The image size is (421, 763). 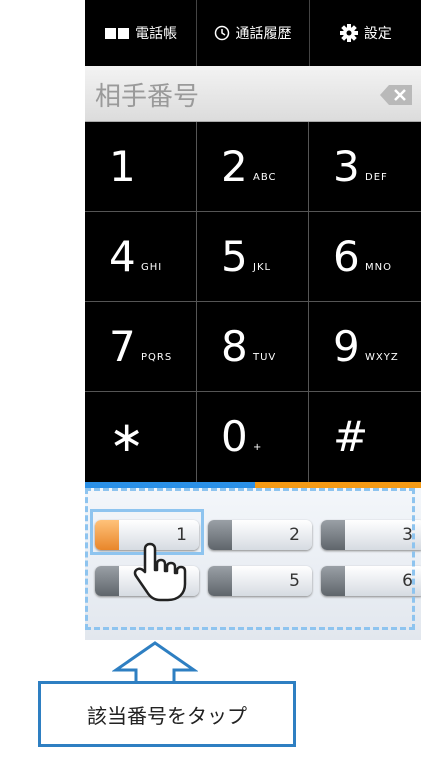 I want to click on keypad-key: 3 DEF, so click(x=365, y=167).